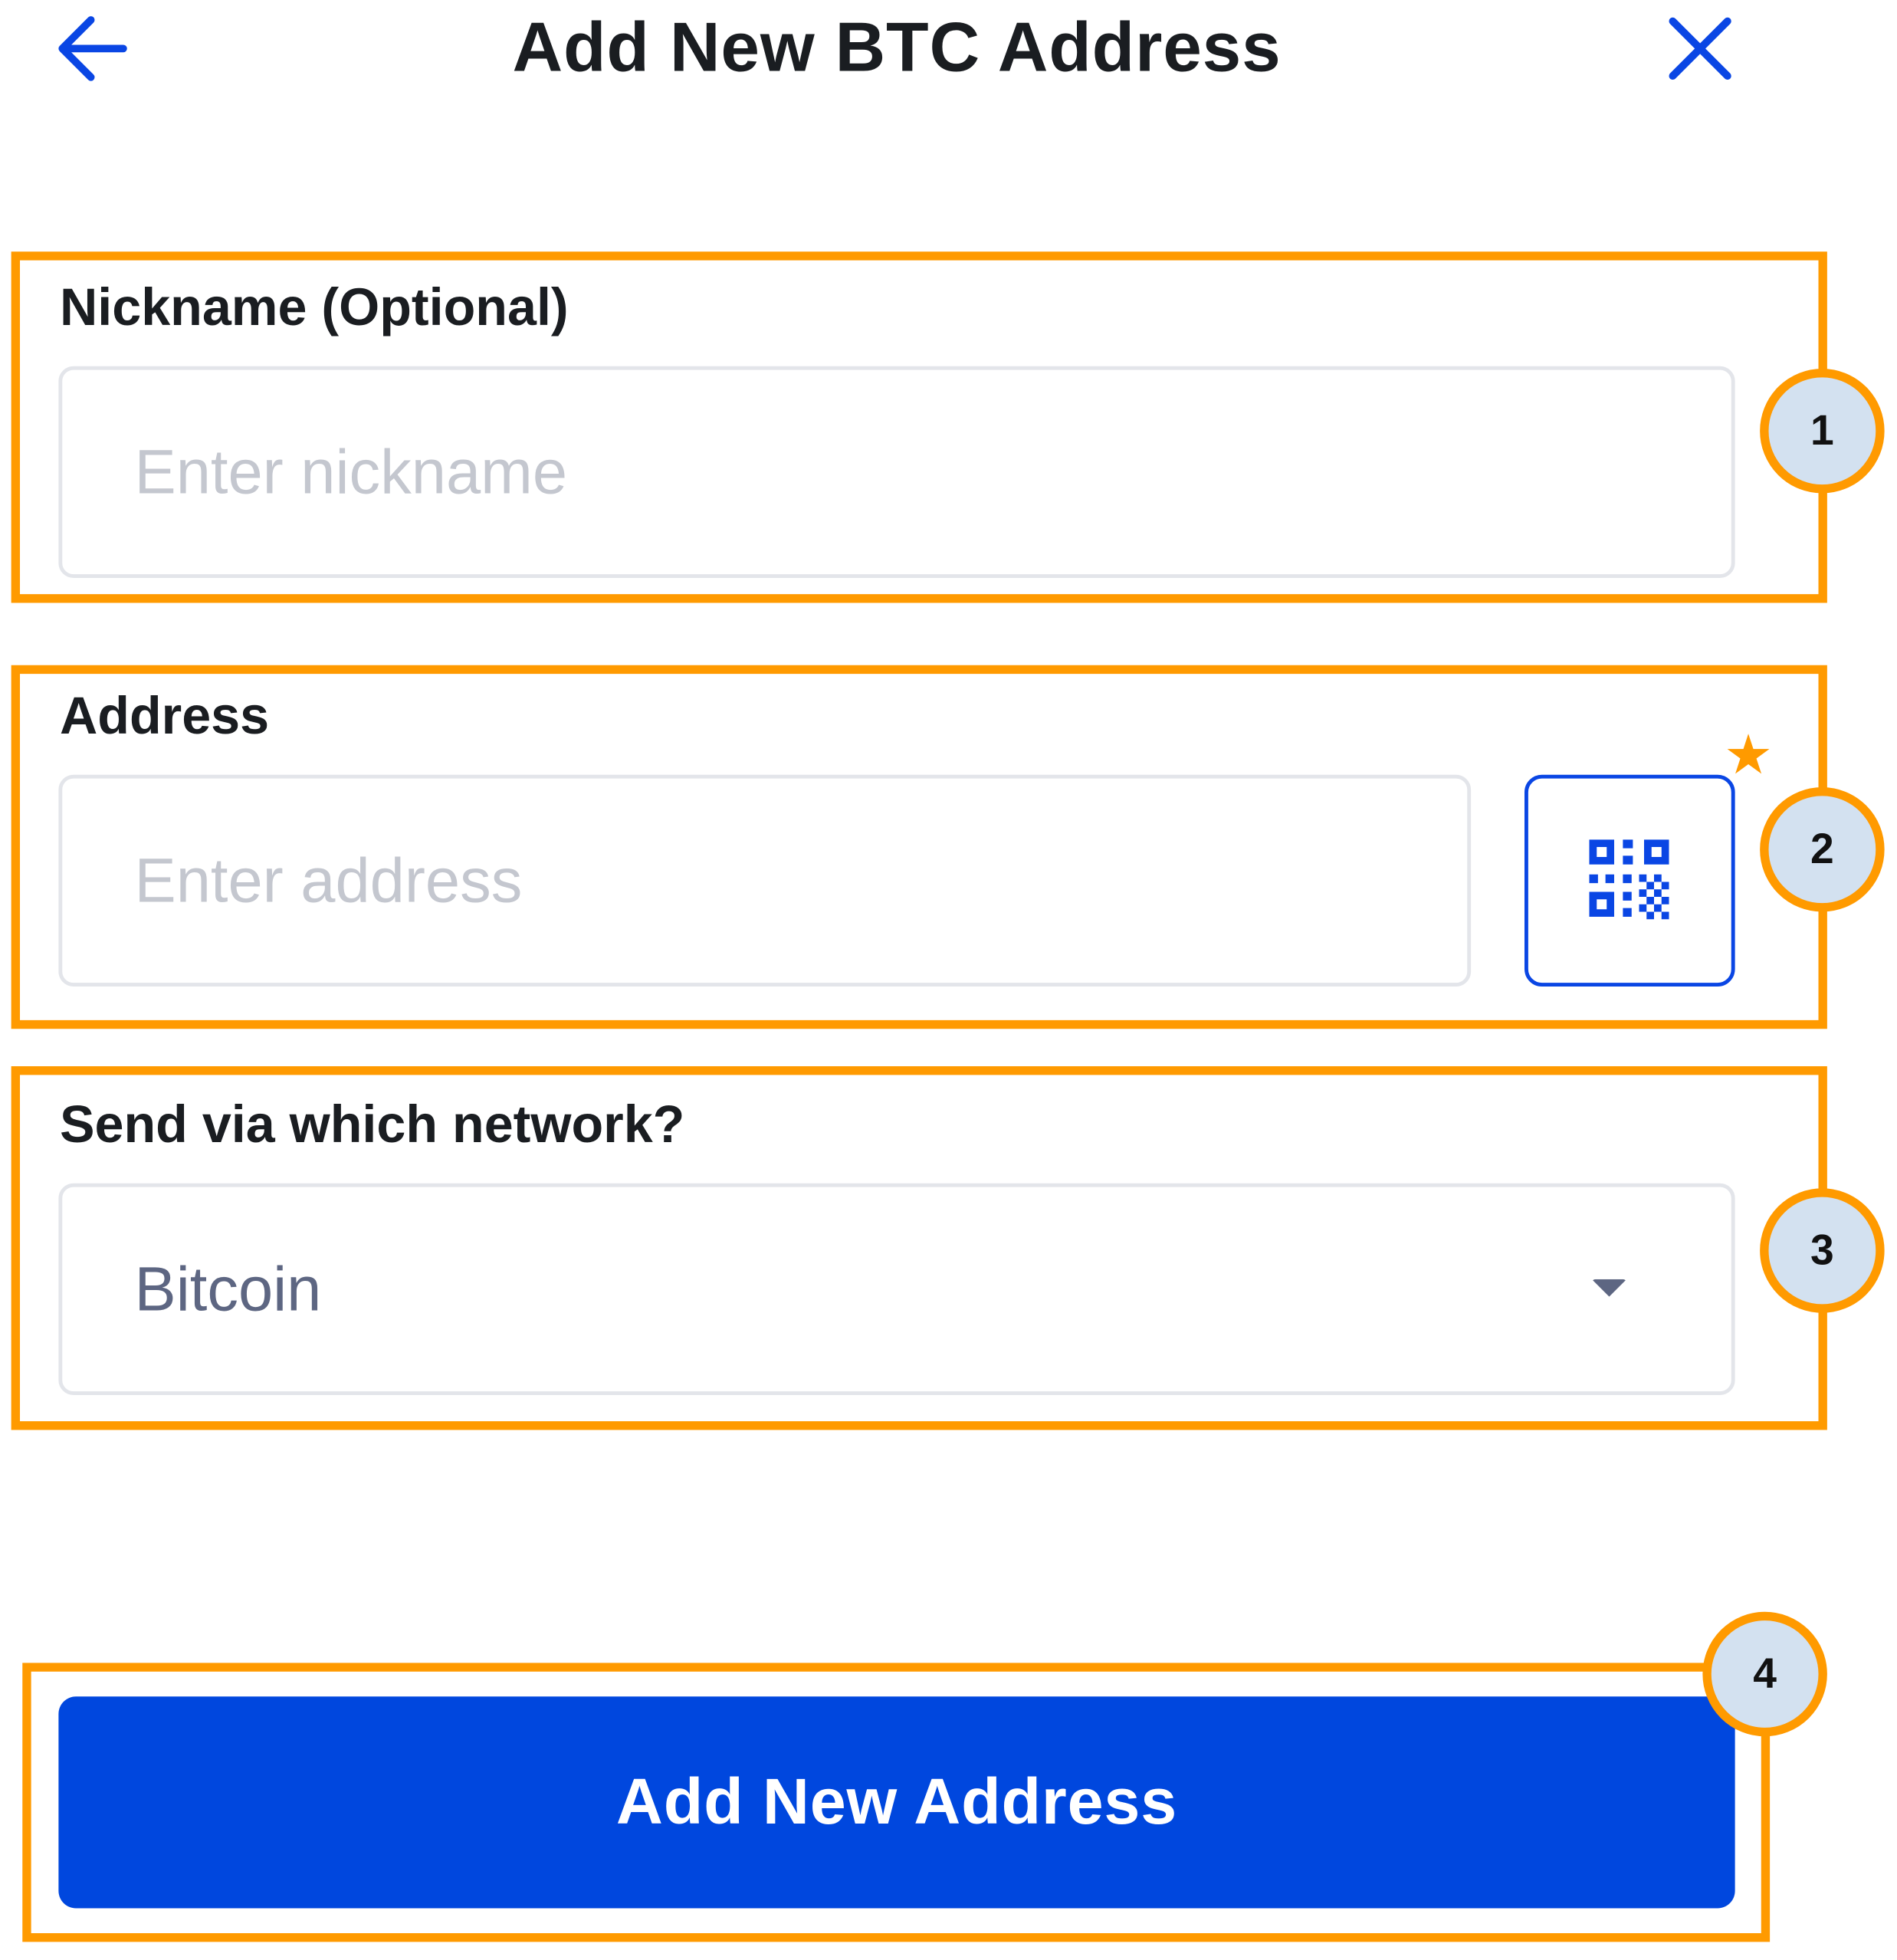  Describe the element at coordinates (897, 47) in the screenshot. I see `page-title: Add New BTC Address` at that location.